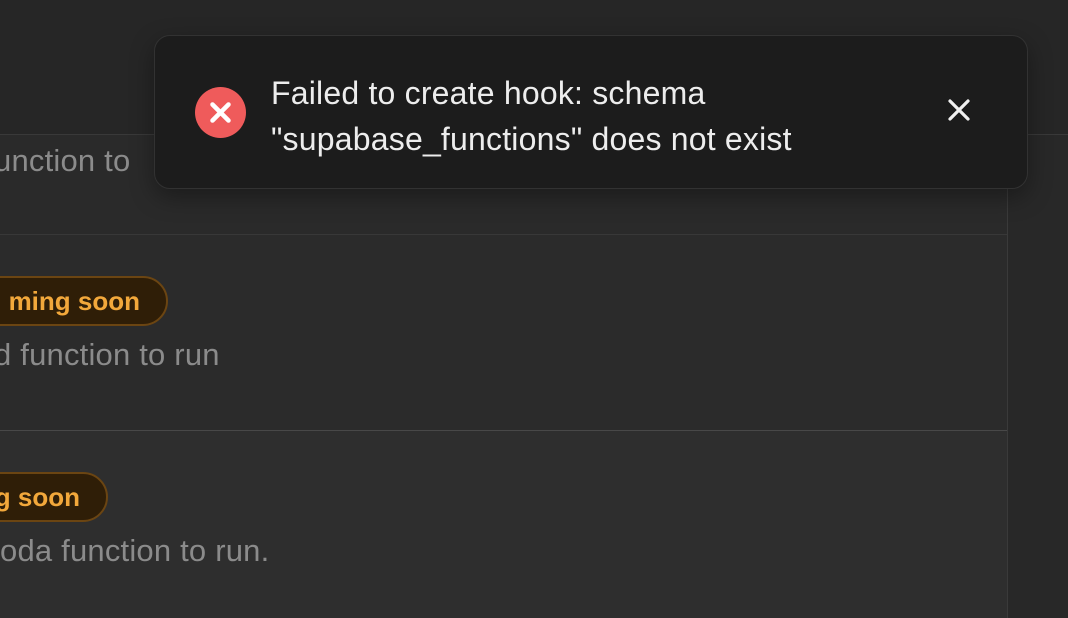 The image size is (1068, 618). I want to click on close-icon, so click(959, 110).